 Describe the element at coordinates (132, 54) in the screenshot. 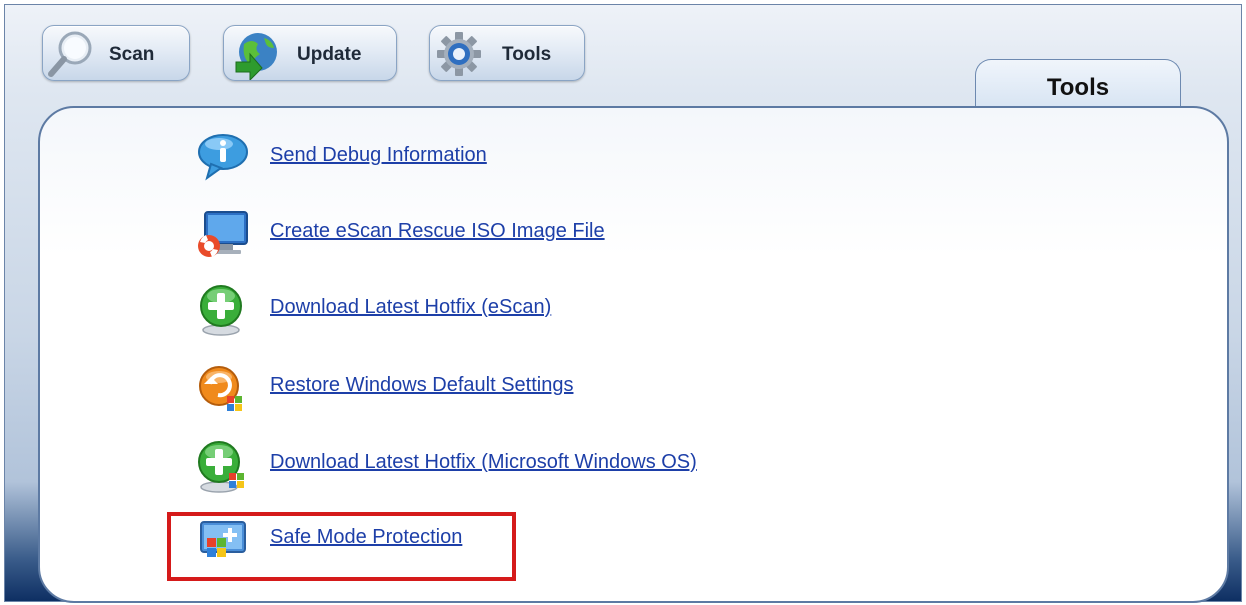

I see `scan-label: Scan` at that location.